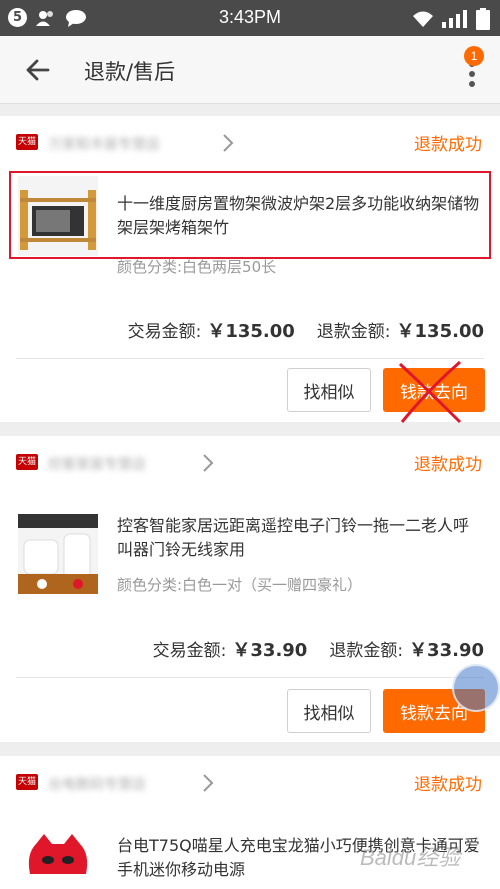 Image resolution: width=500 pixels, height=889 pixels. What do you see at coordinates (476, 688) in the screenshot?
I see `floating-assistant-button` at bounding box center [476, 688].